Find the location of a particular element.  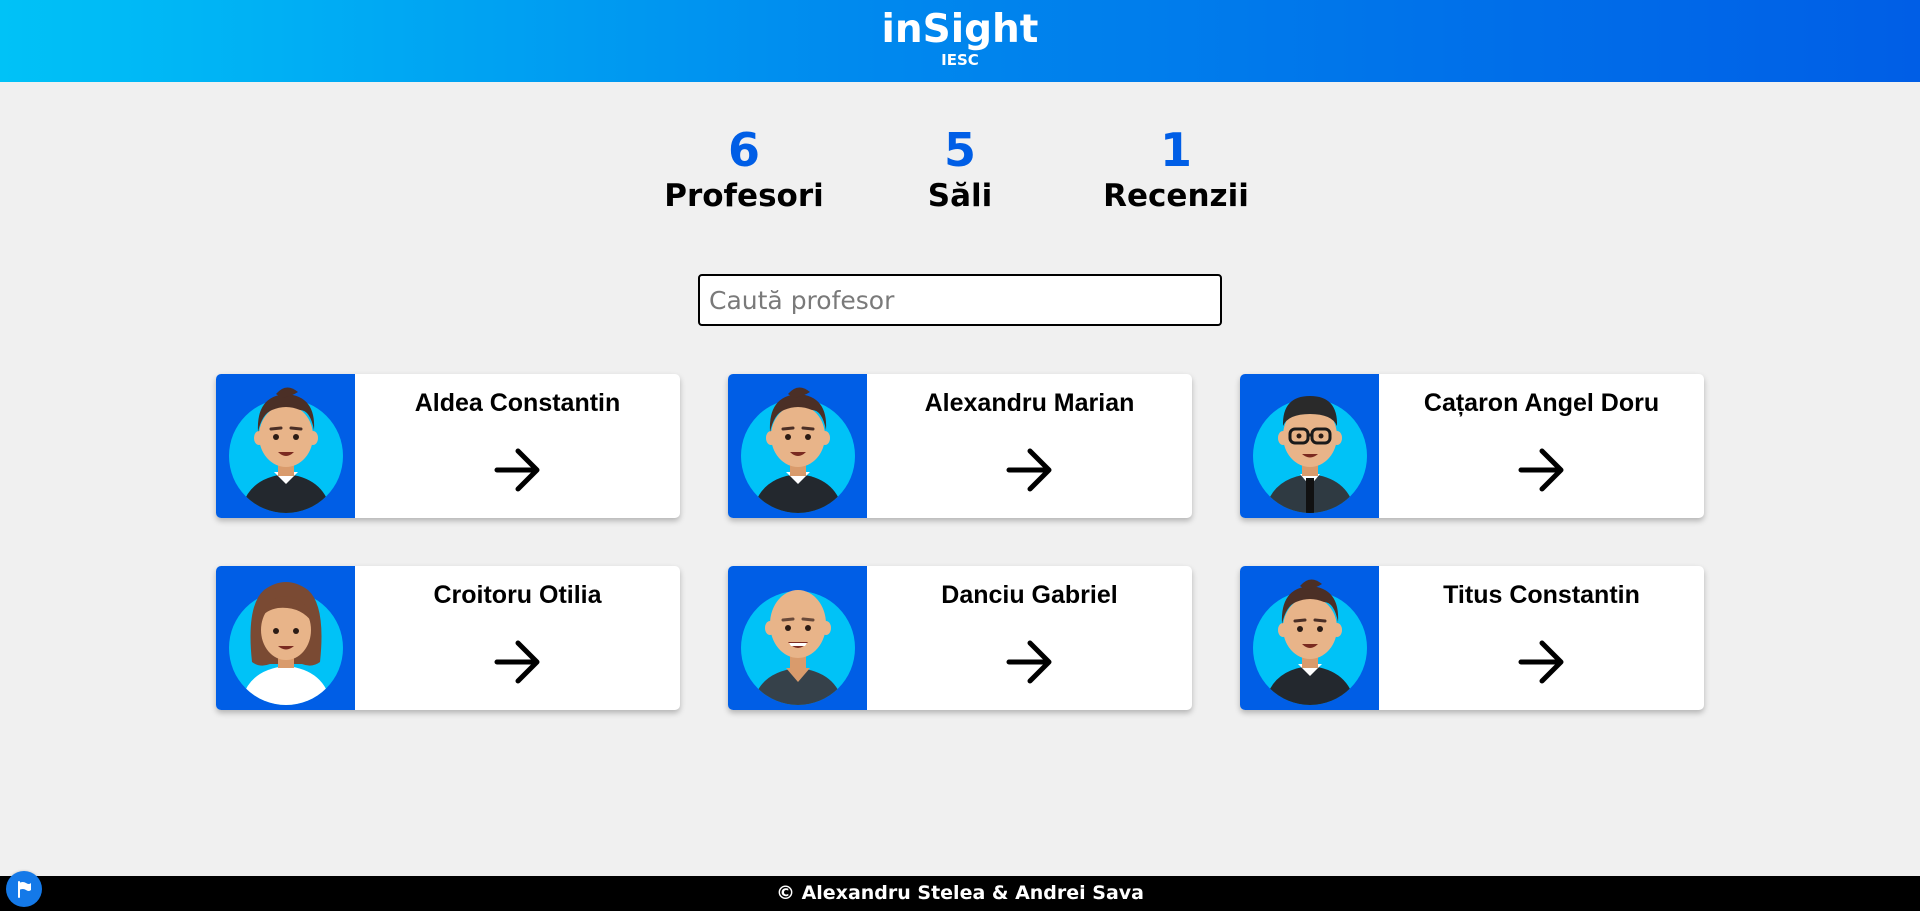

professor-card: Danciu Gabriel is located at coordinates (960, 638).